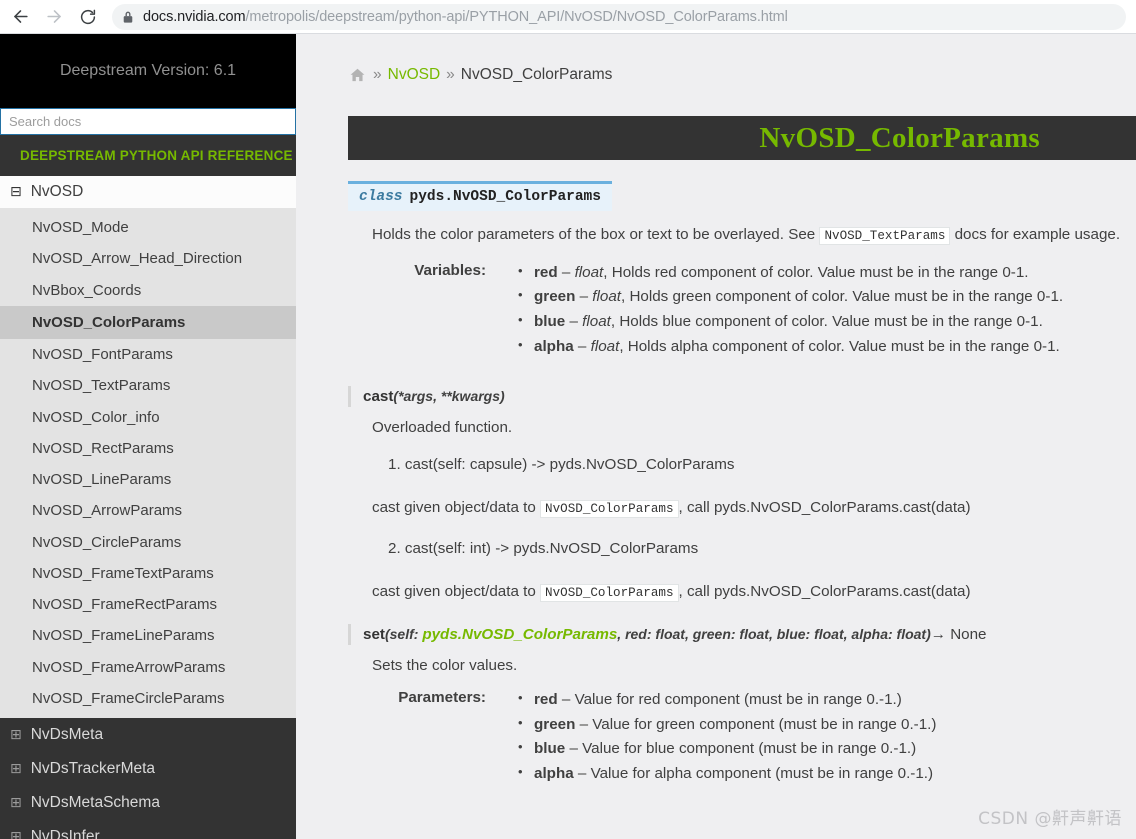 Image resolution: width=1136 pixels, height=839 pixels. Describe the element at coordinates (716, 59) in the screenshot. I see `breadcrumb: » NvOSD » NvOSD_ColorParams` at that location.